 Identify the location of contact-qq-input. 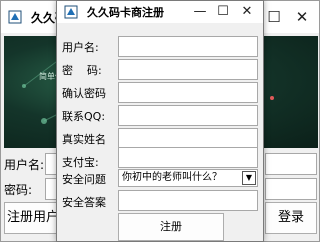
(188, 115).